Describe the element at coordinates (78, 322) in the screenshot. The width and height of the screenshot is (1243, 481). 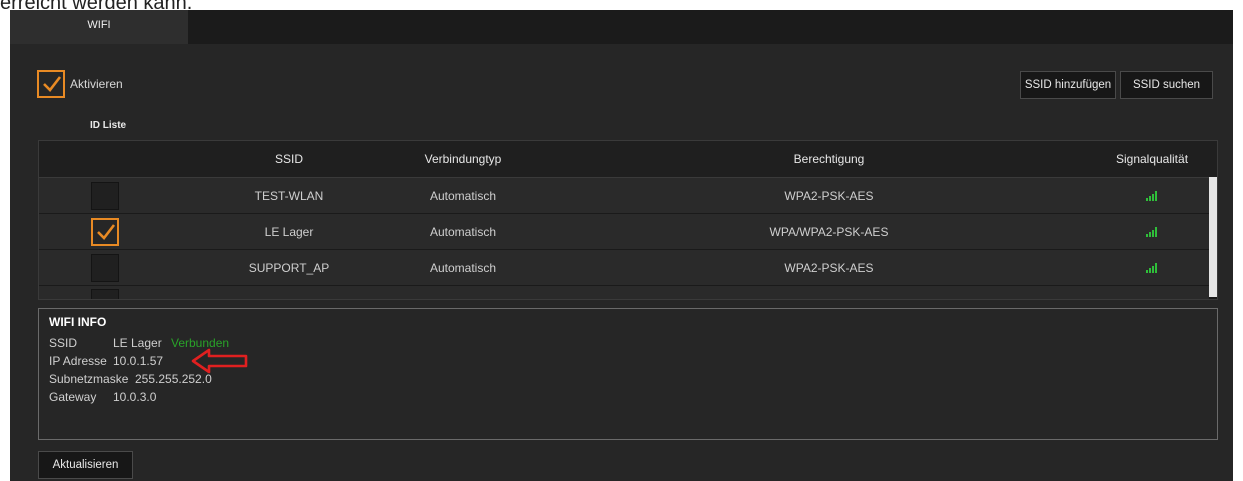
I see `wifi-info-title: WIFI INFO` at that location.